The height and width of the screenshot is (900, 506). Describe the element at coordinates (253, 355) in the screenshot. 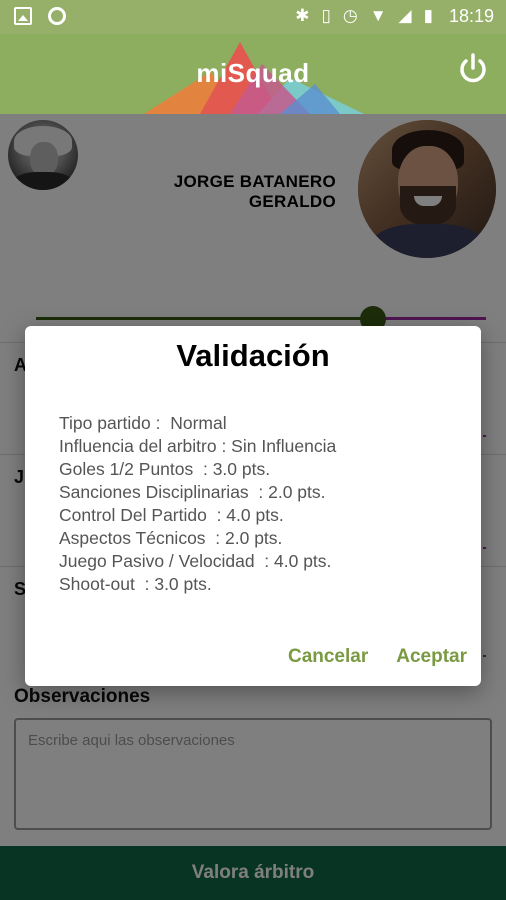

I see `dialog-title: Validación` at that location.